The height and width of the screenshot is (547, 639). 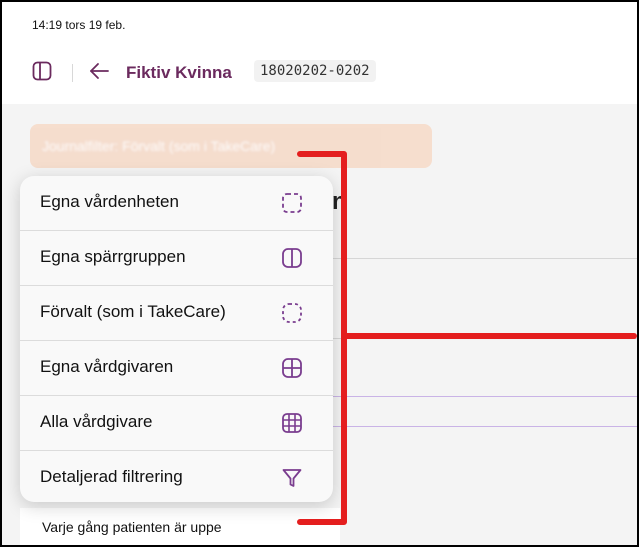 I want to click on journal-filter-button: Journalfilter: Förvalt (som i TakeCare), so click(x=231, y=146).